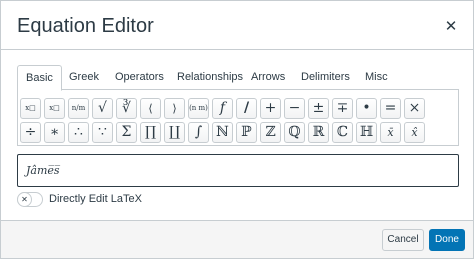  I want to click on asterisk-button: ∗, so click(54, 132).